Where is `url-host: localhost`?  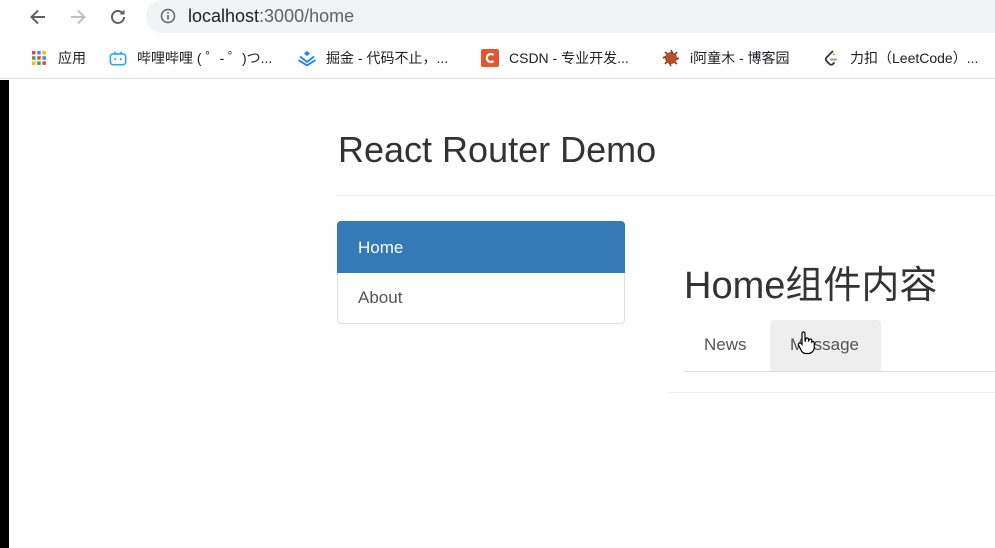
url-host: localhost is located at coordinates (224, 16).